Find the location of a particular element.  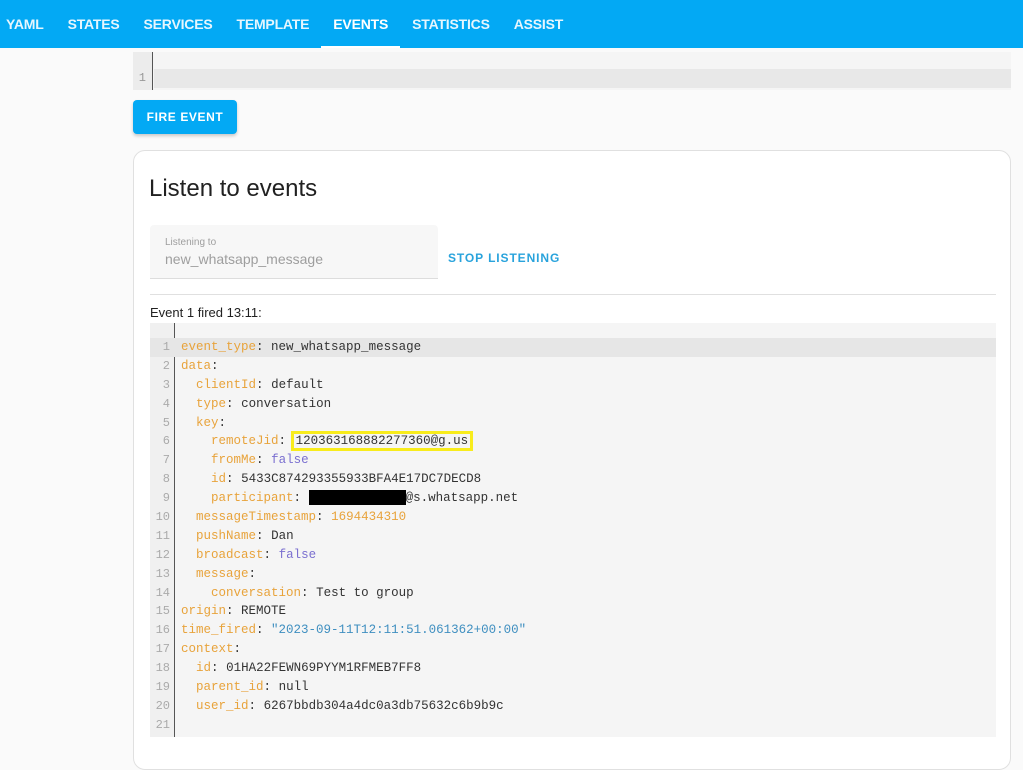

yaml-text: origin: REMOTE is located at coordinates (234, 611).